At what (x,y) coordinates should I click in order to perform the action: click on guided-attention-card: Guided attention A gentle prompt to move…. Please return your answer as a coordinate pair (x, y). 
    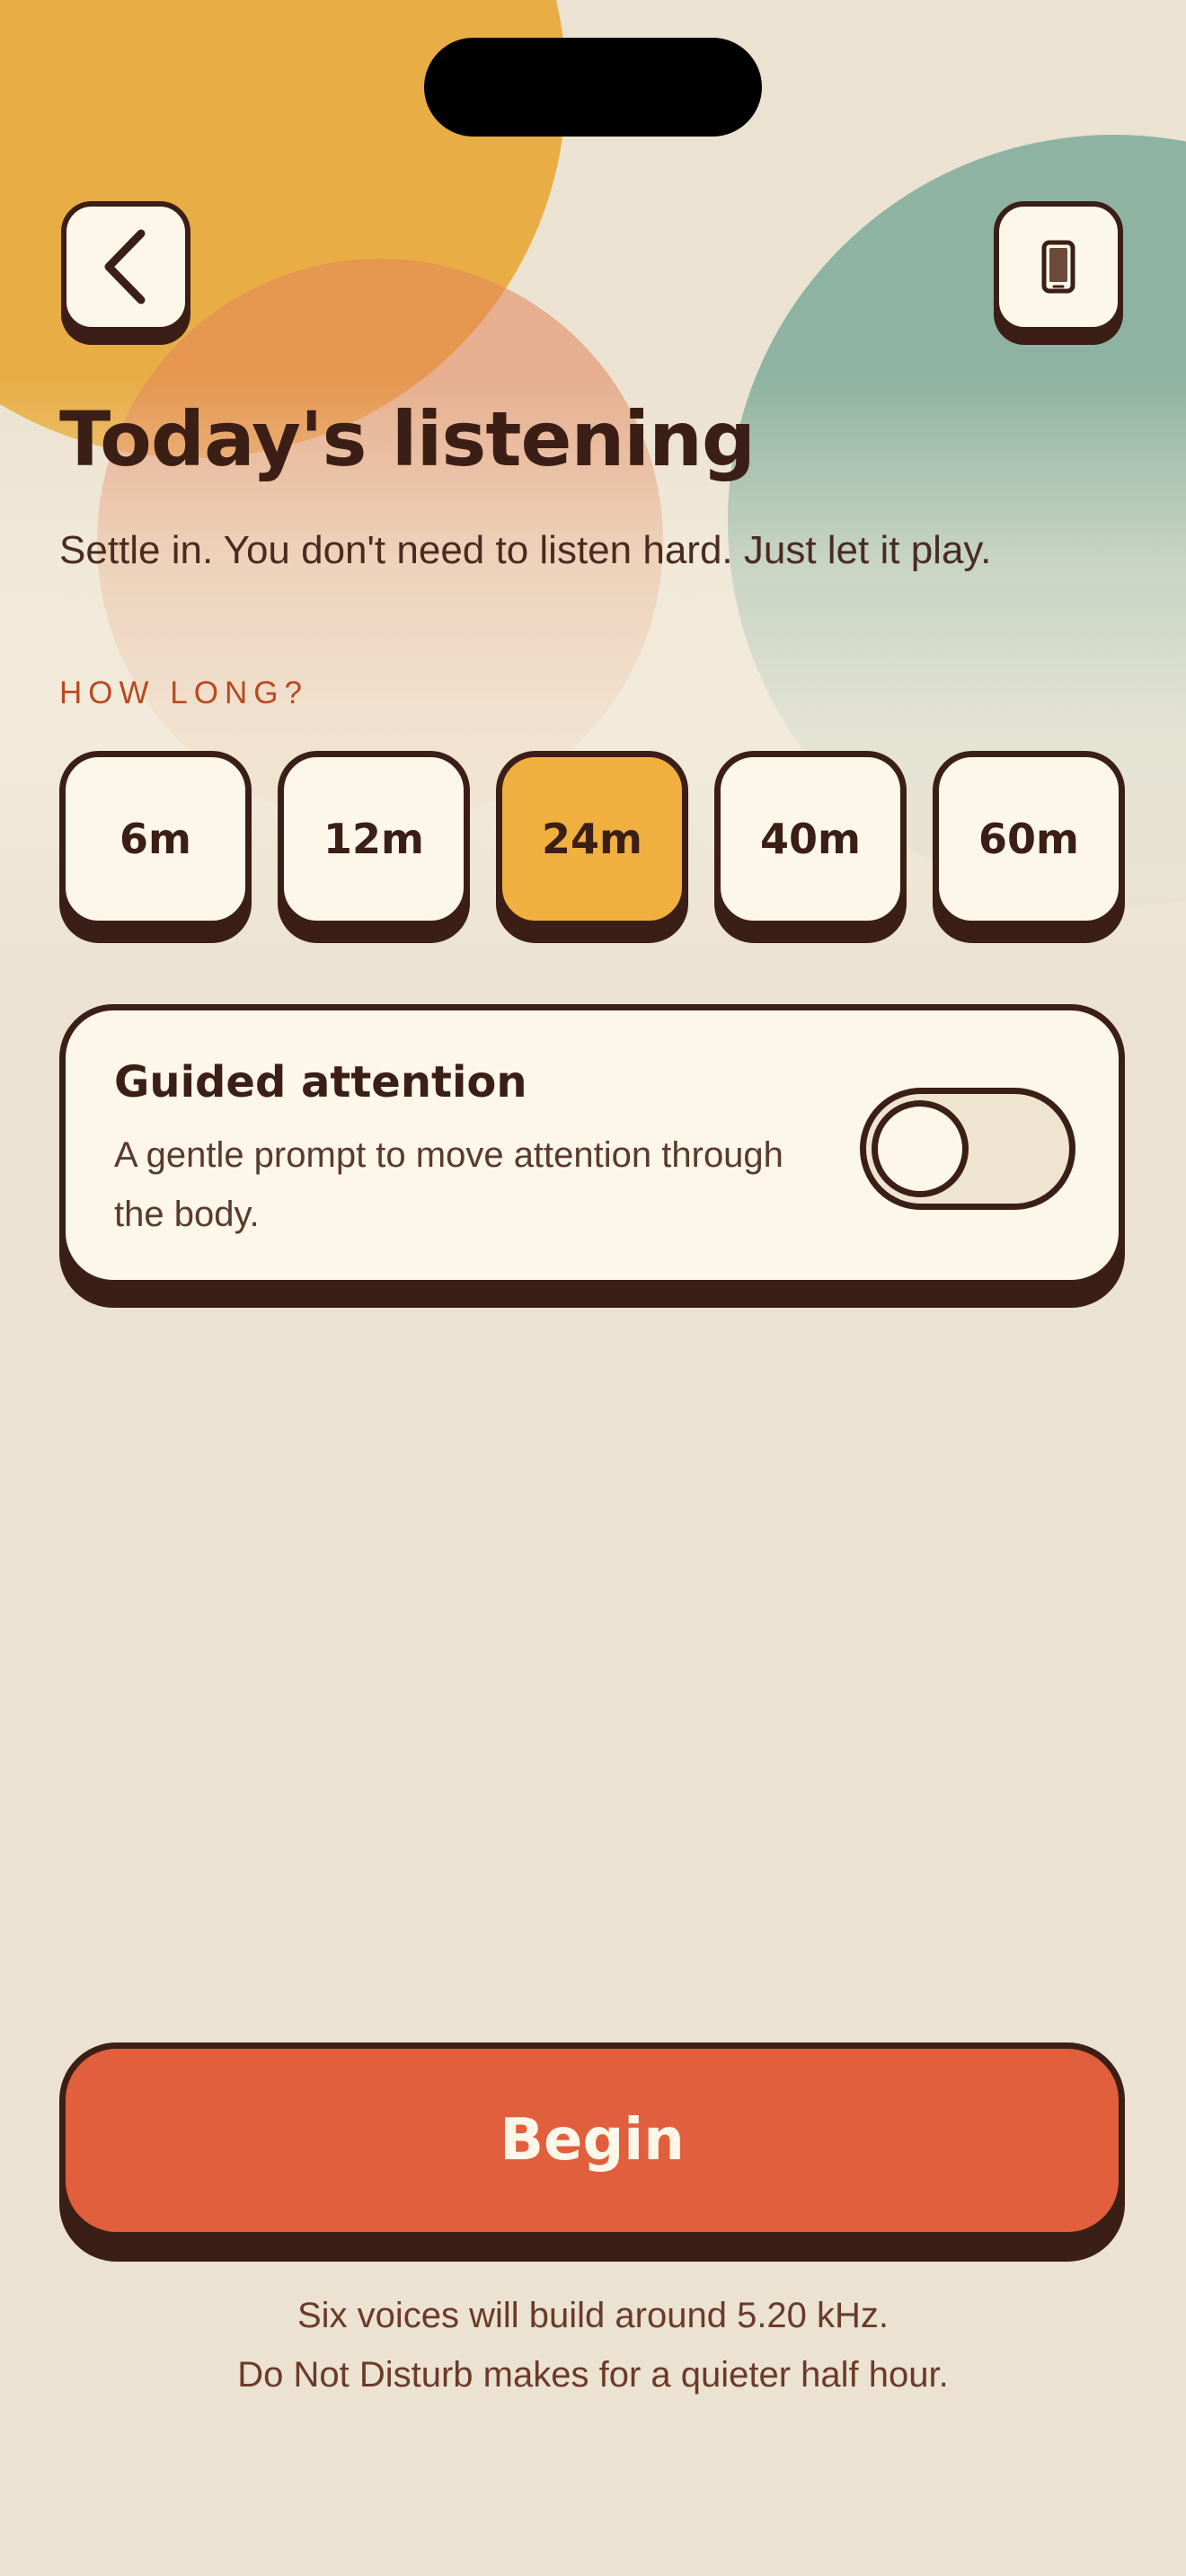
    Looking at the image, I should click on (592, 1145).